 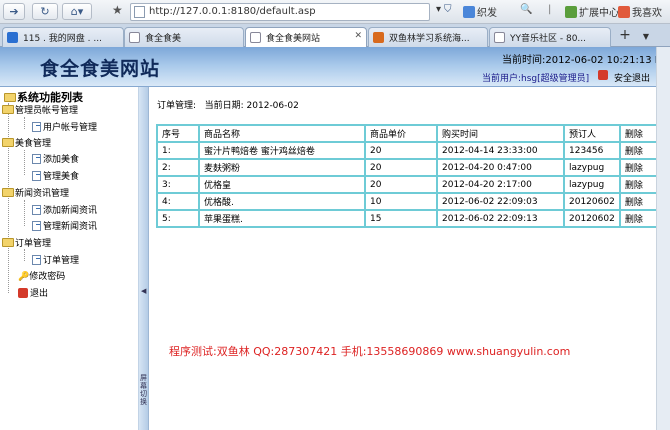 I want to click on tab-food: 食全食美, so click(x=184, y=37).